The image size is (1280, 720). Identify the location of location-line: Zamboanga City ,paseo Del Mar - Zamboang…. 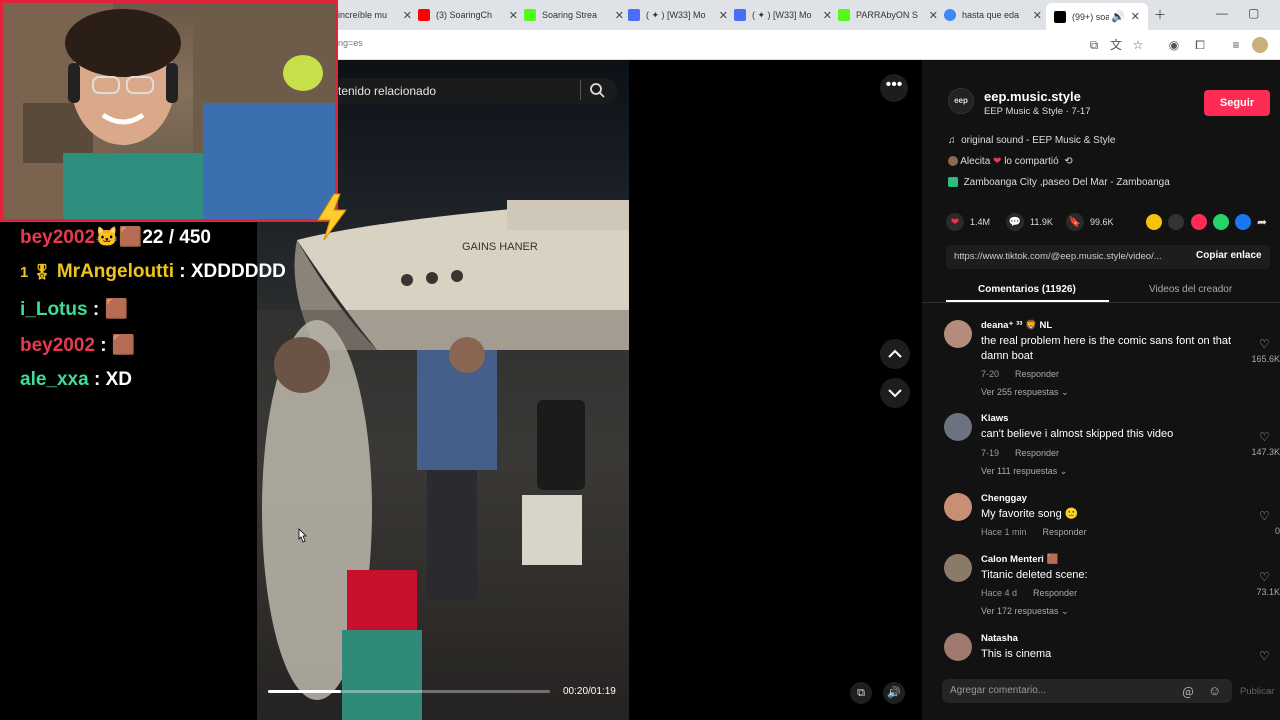
(1059, 182).